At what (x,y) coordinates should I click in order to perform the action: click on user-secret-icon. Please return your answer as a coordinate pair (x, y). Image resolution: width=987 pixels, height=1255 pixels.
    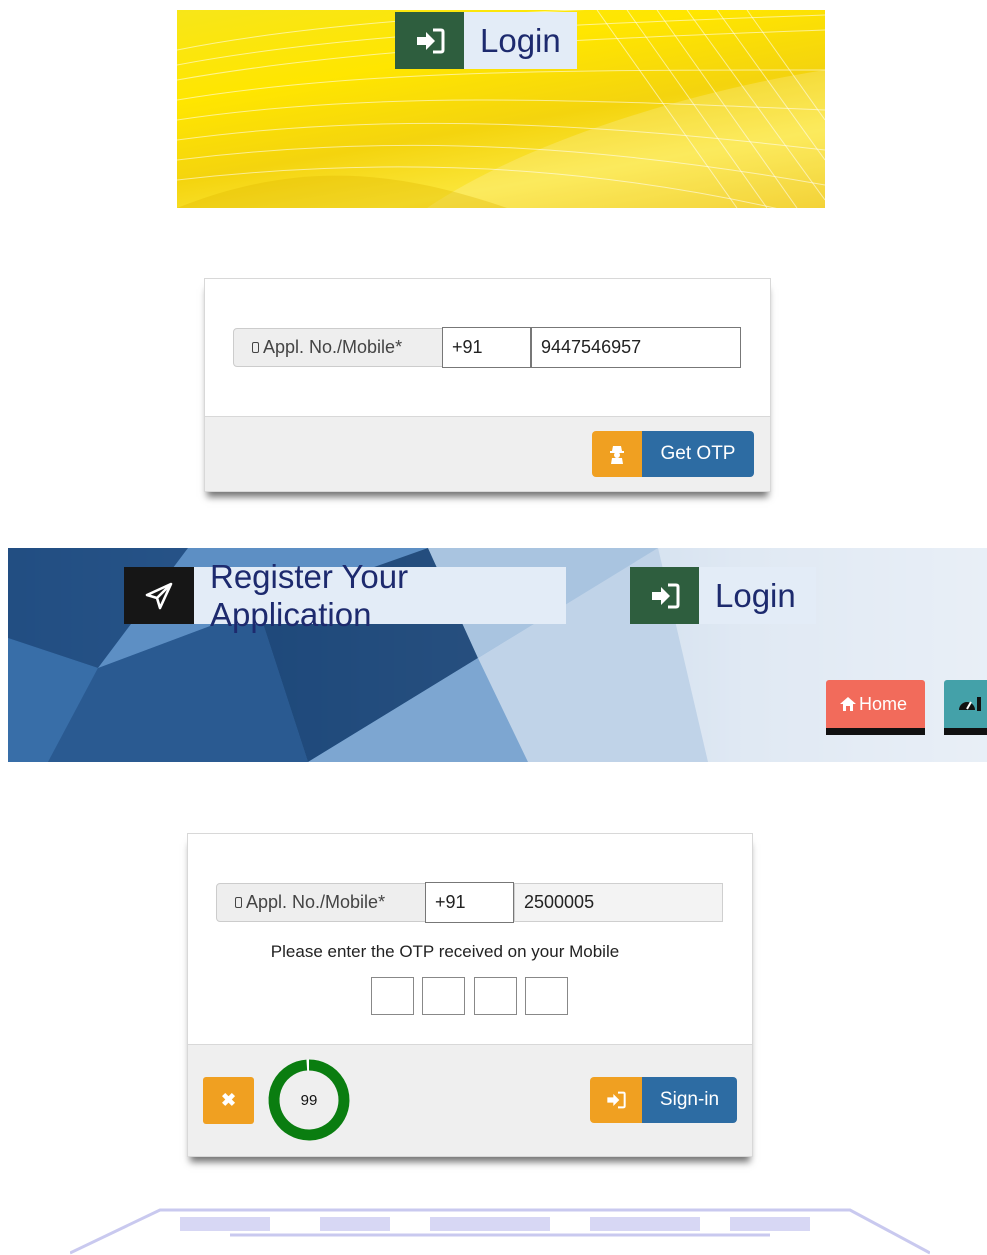
    Looking at the image, I should click on (617, 454).